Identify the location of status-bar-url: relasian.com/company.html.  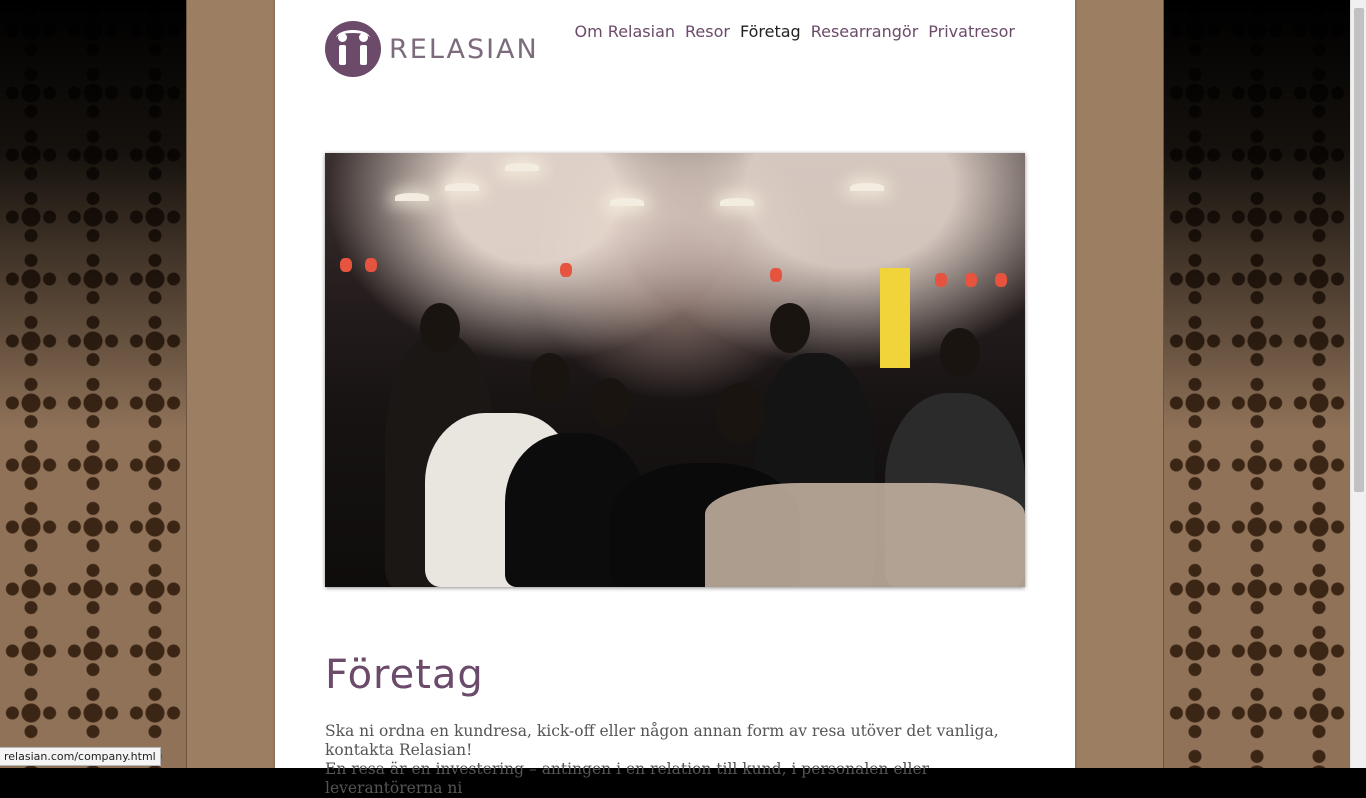
(80, 756).